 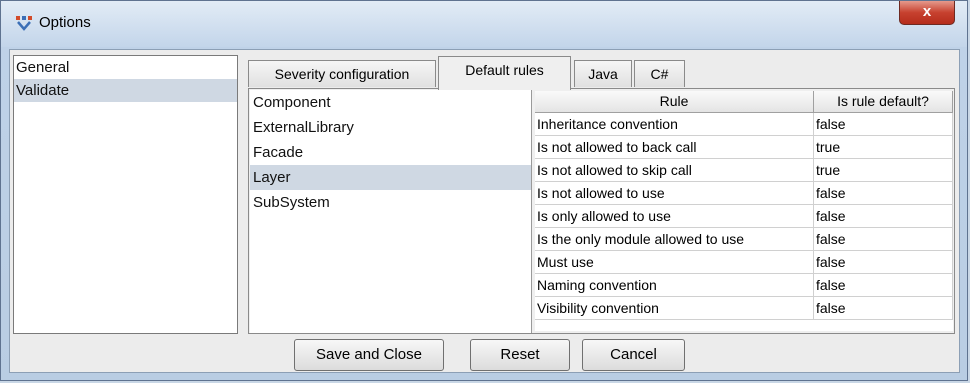 What do you see at coordinates (125, 67) in the screenshot?
I see `category-item-general: General` at bounding box center [125, 67].